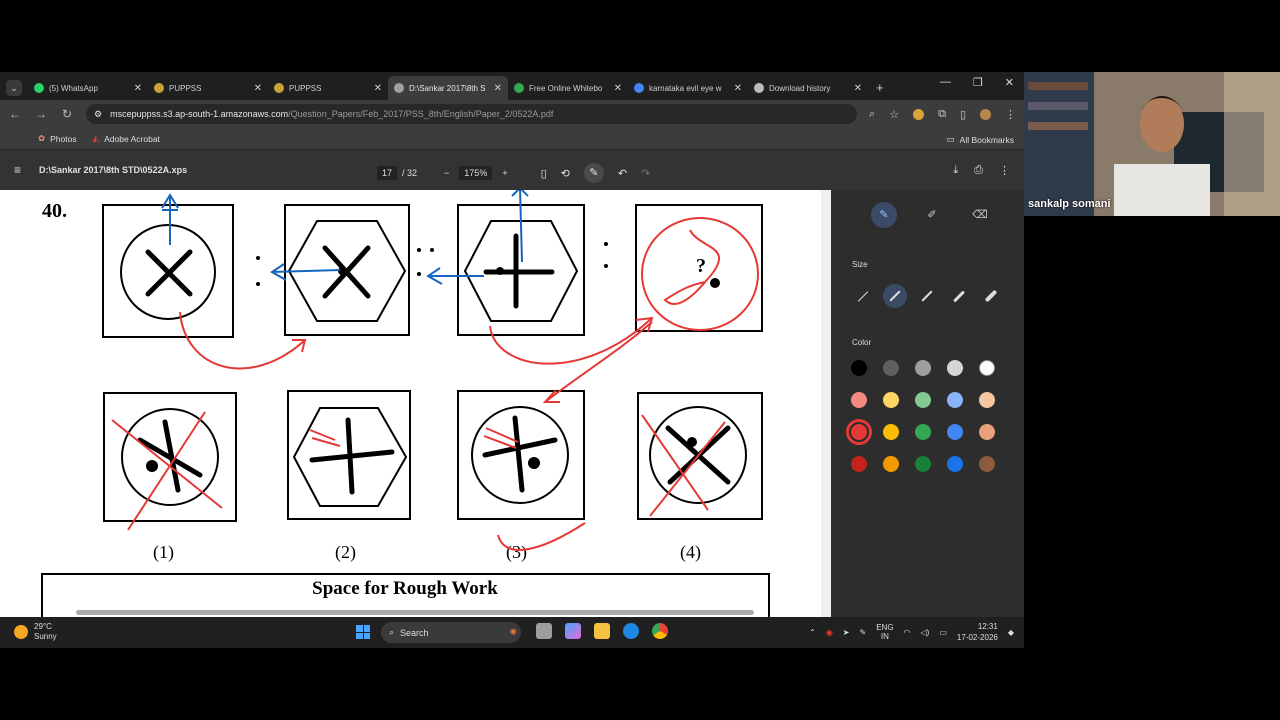 This screenshot has width=1280, height=720. I want to click on more-options-icon: ⋮, so click(1004, 170).